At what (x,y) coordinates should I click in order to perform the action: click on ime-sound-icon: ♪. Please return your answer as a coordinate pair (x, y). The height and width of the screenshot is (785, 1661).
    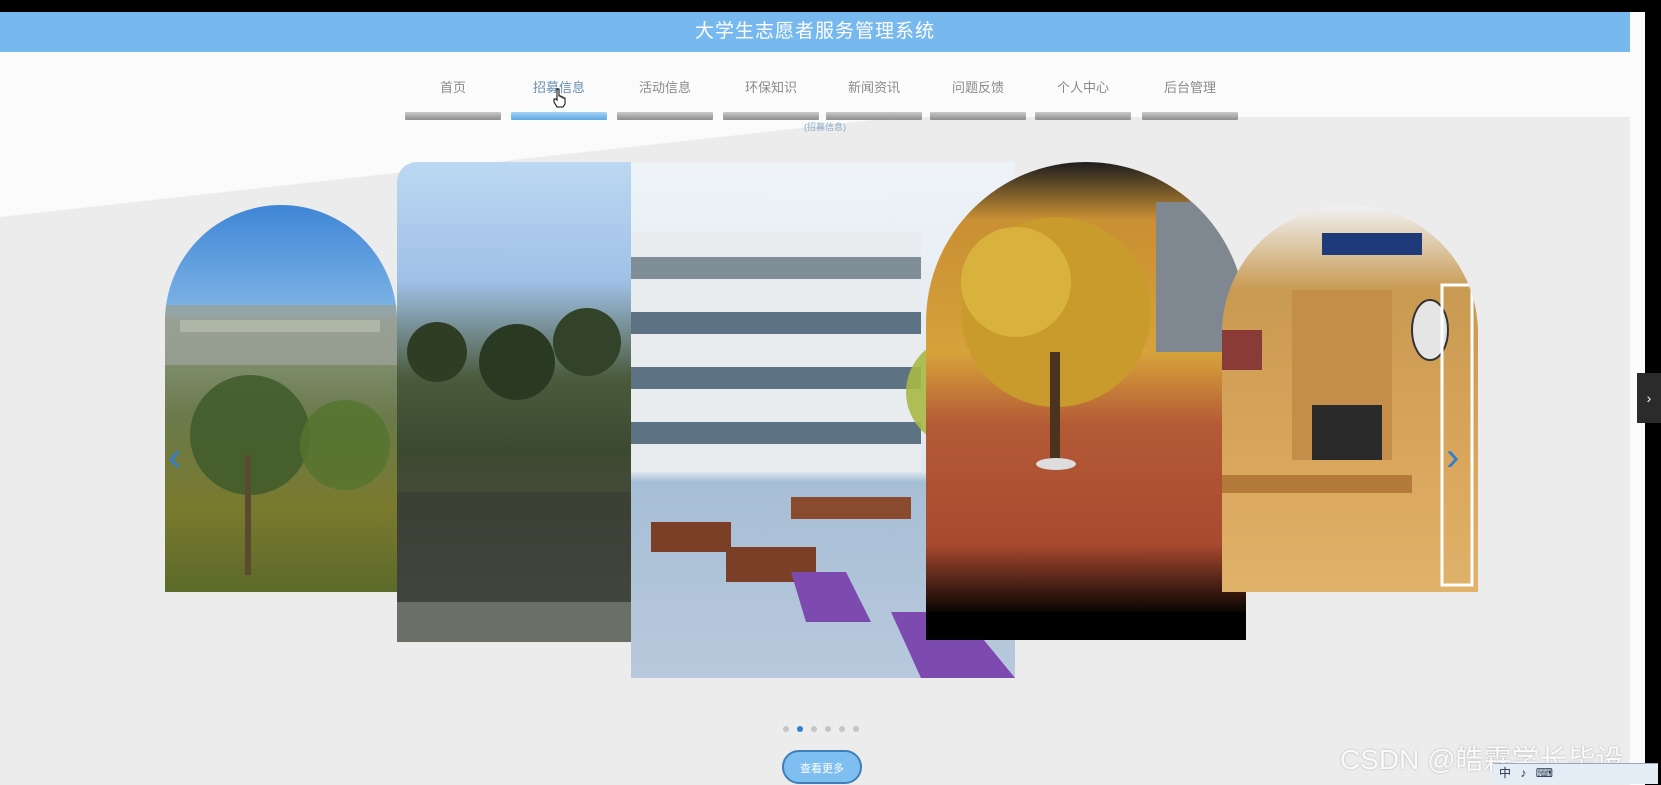
    Looking at the image, I should click on (1523, 773).